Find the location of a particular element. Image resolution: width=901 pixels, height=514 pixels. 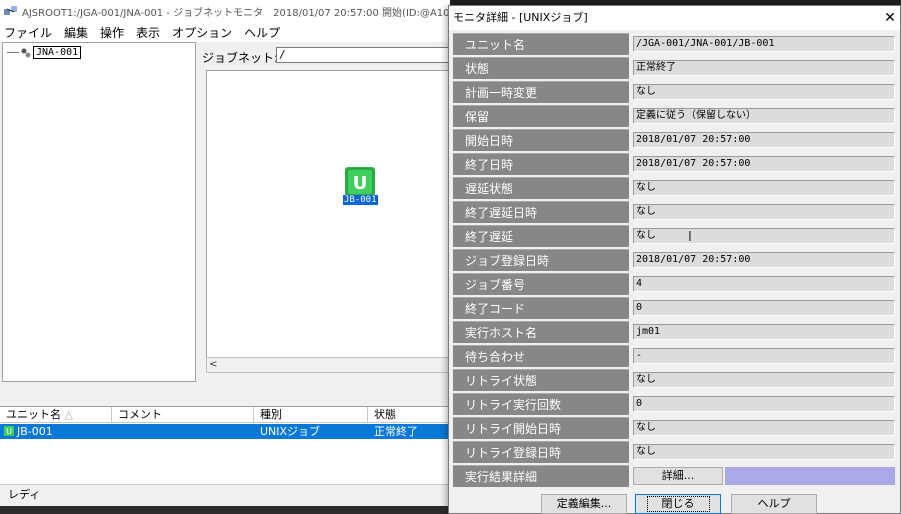

unix-job-icon: U is located at coordinates (360, 182).